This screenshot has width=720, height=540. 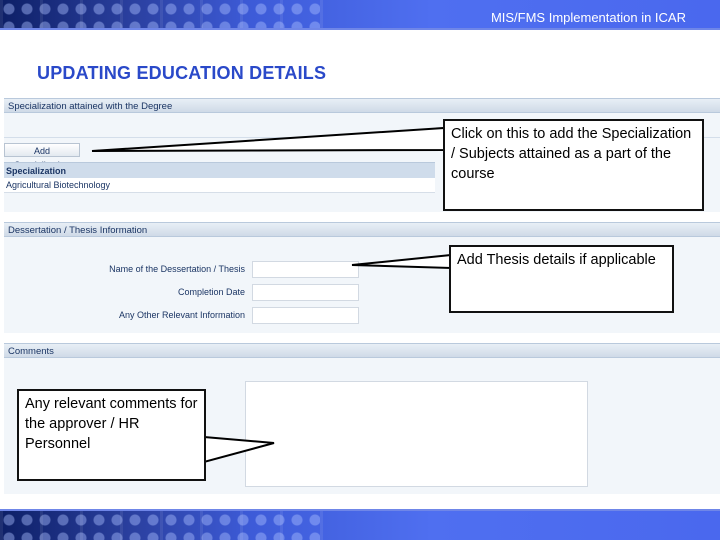 What do you see at coordinates (360, 525) in the screenshot?
I see `bottom-banner` at bounding box center [360, 525].